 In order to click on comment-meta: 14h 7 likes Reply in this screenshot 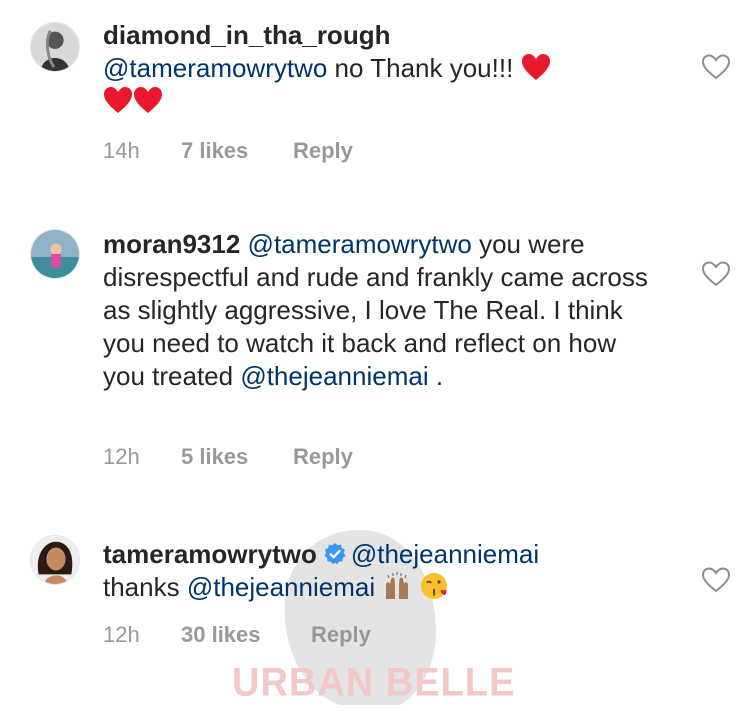, I will do `click(228, 151)`.